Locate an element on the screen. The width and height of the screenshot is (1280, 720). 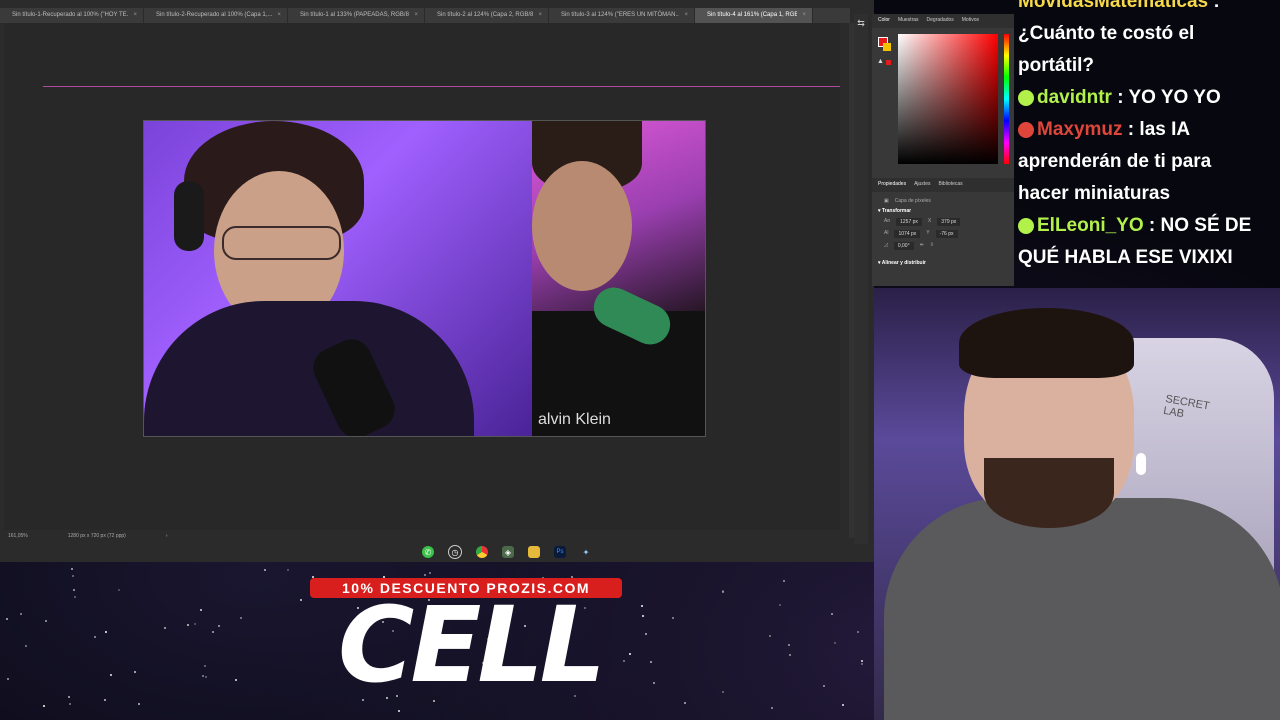
background-color-swatch is located at coordinates (887, 47).